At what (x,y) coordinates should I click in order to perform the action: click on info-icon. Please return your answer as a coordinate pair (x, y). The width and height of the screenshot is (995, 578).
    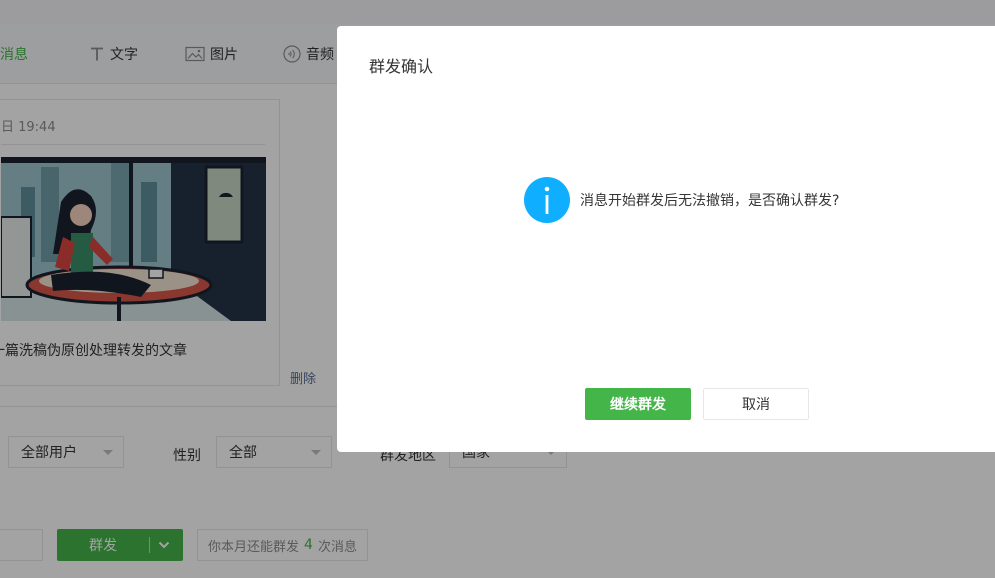
    Looking at the image, I should click on (547, 200).